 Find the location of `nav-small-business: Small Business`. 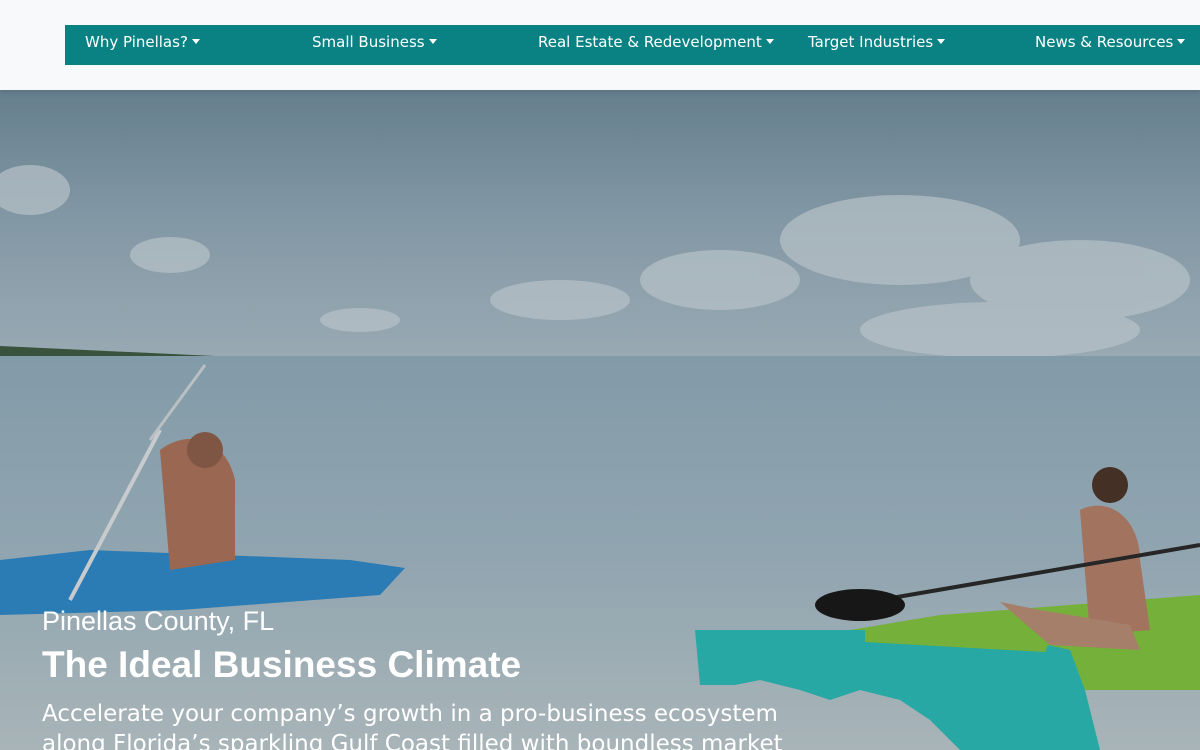

nav-small-business: Small Business is located at coordinates (374, 45).